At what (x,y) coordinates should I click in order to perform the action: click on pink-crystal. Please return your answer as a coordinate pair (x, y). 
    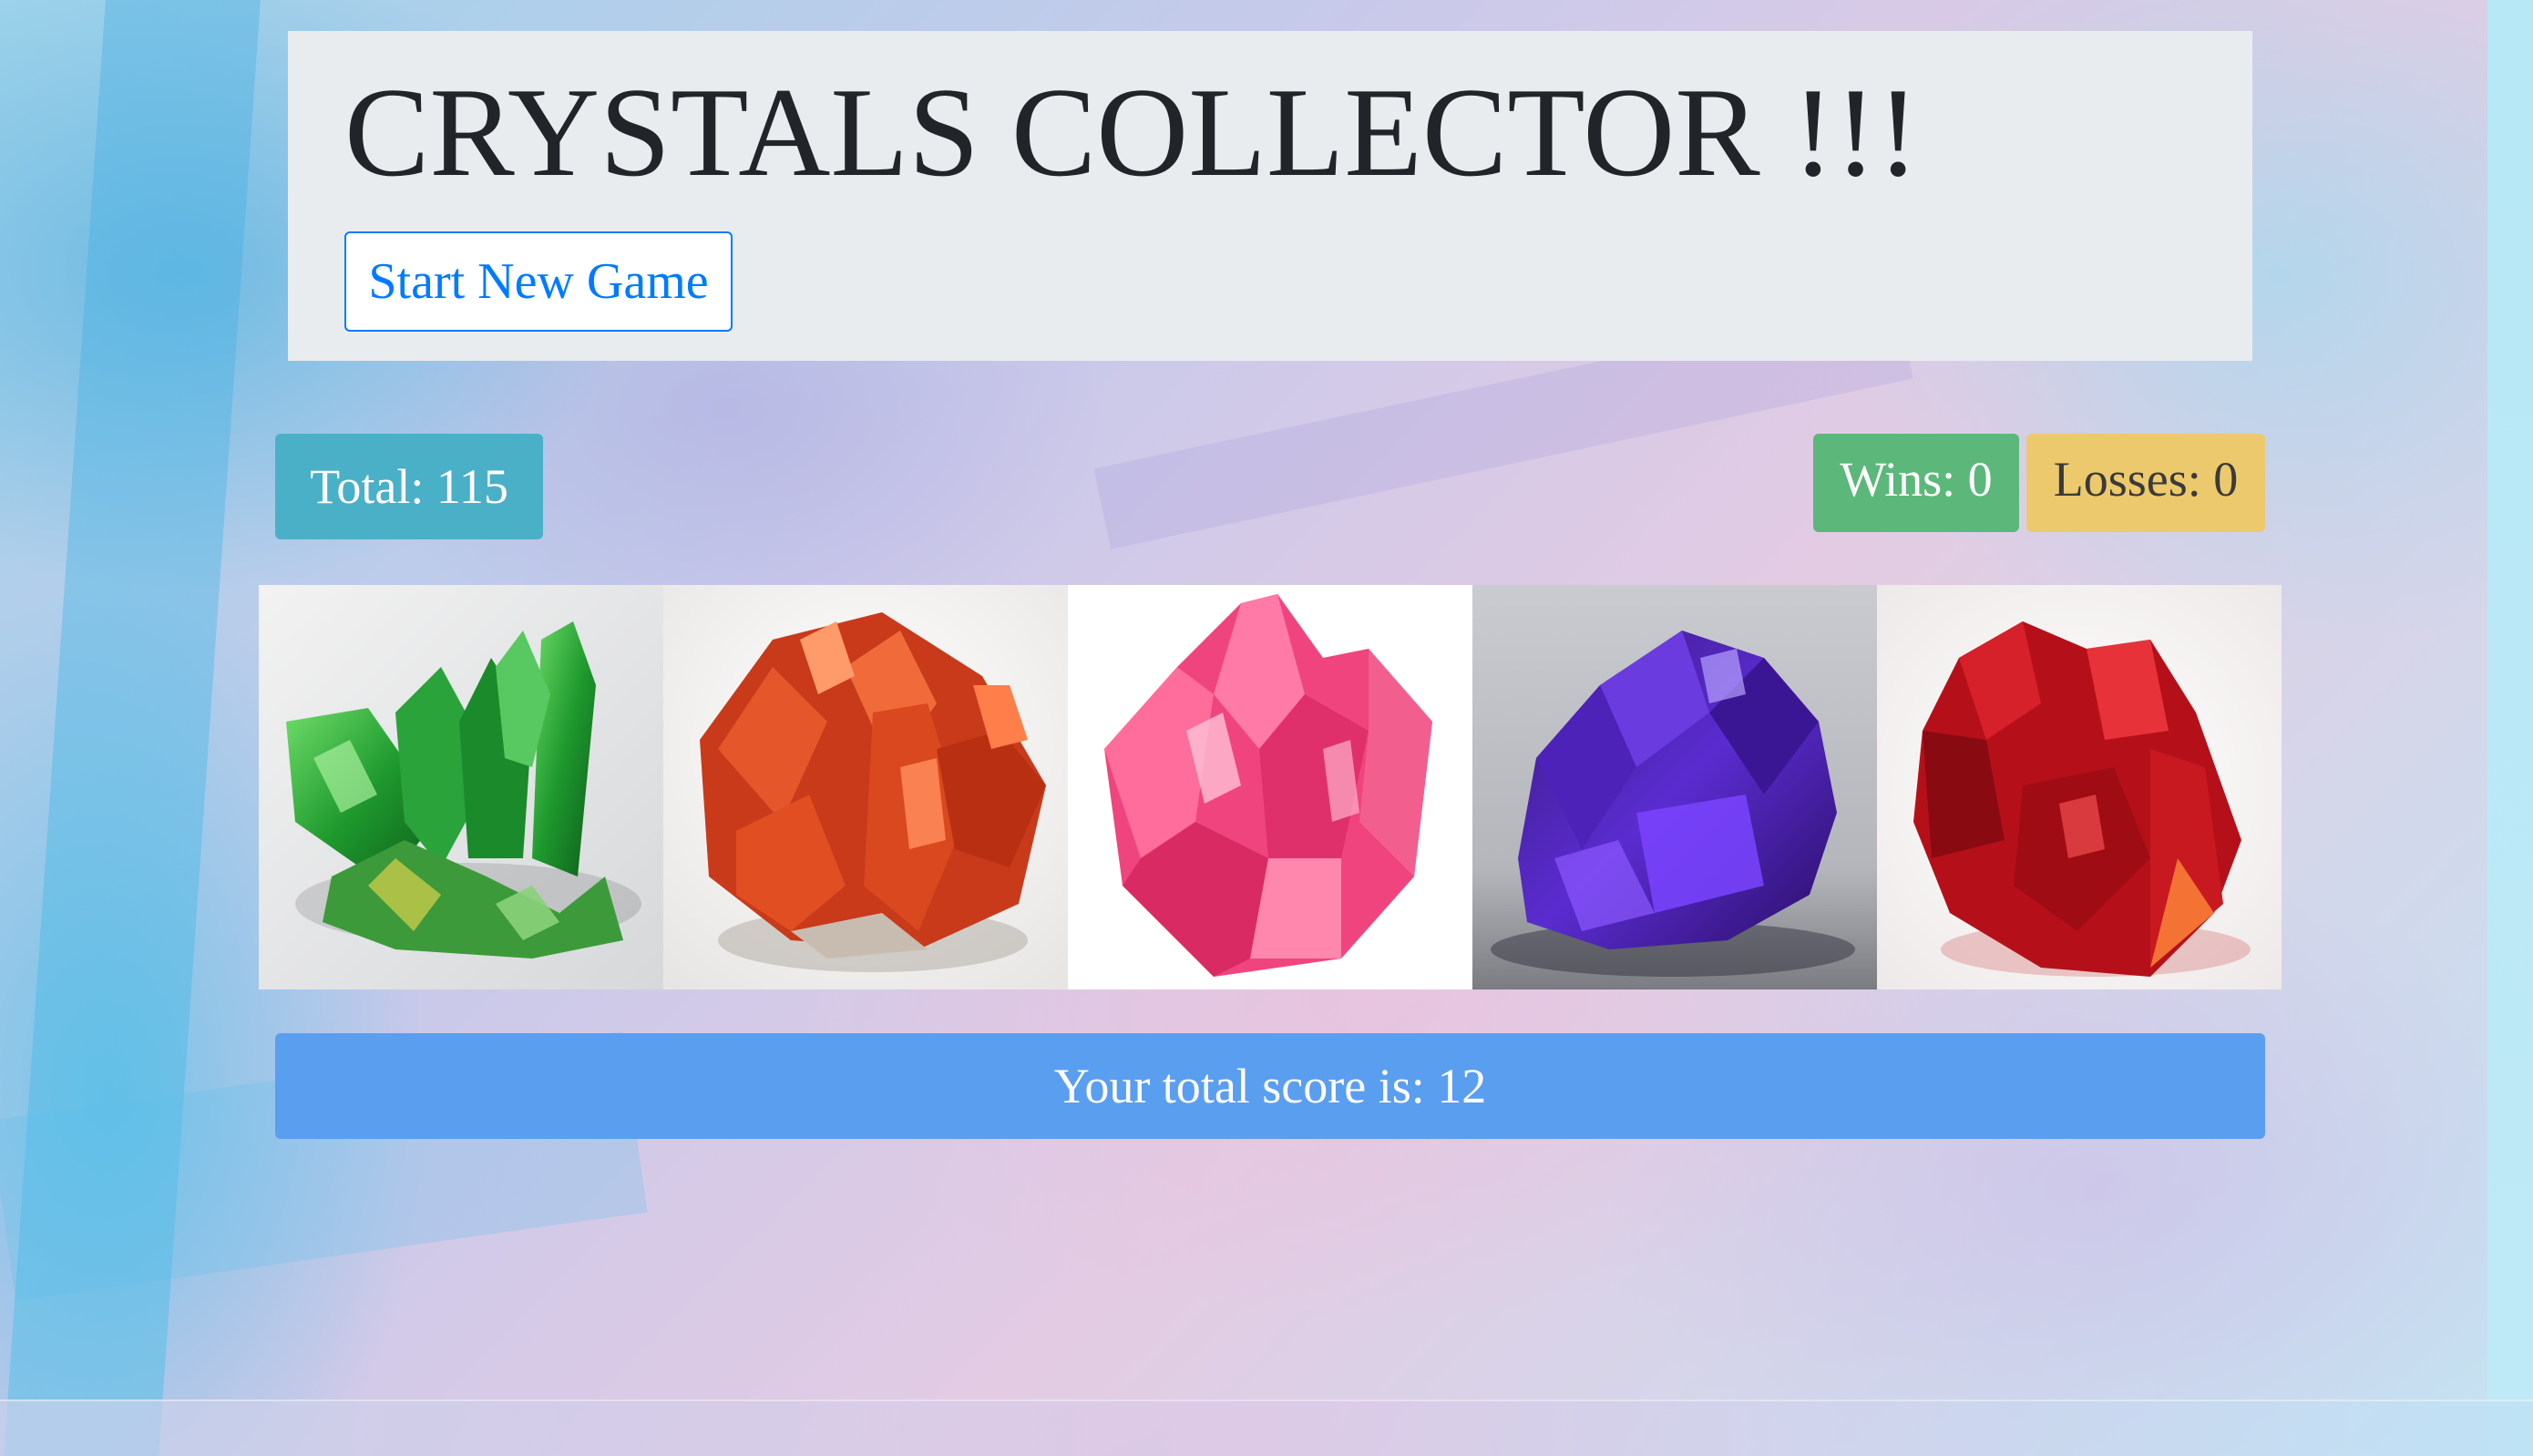
    Looking at the image, I should click on (1270, 787).